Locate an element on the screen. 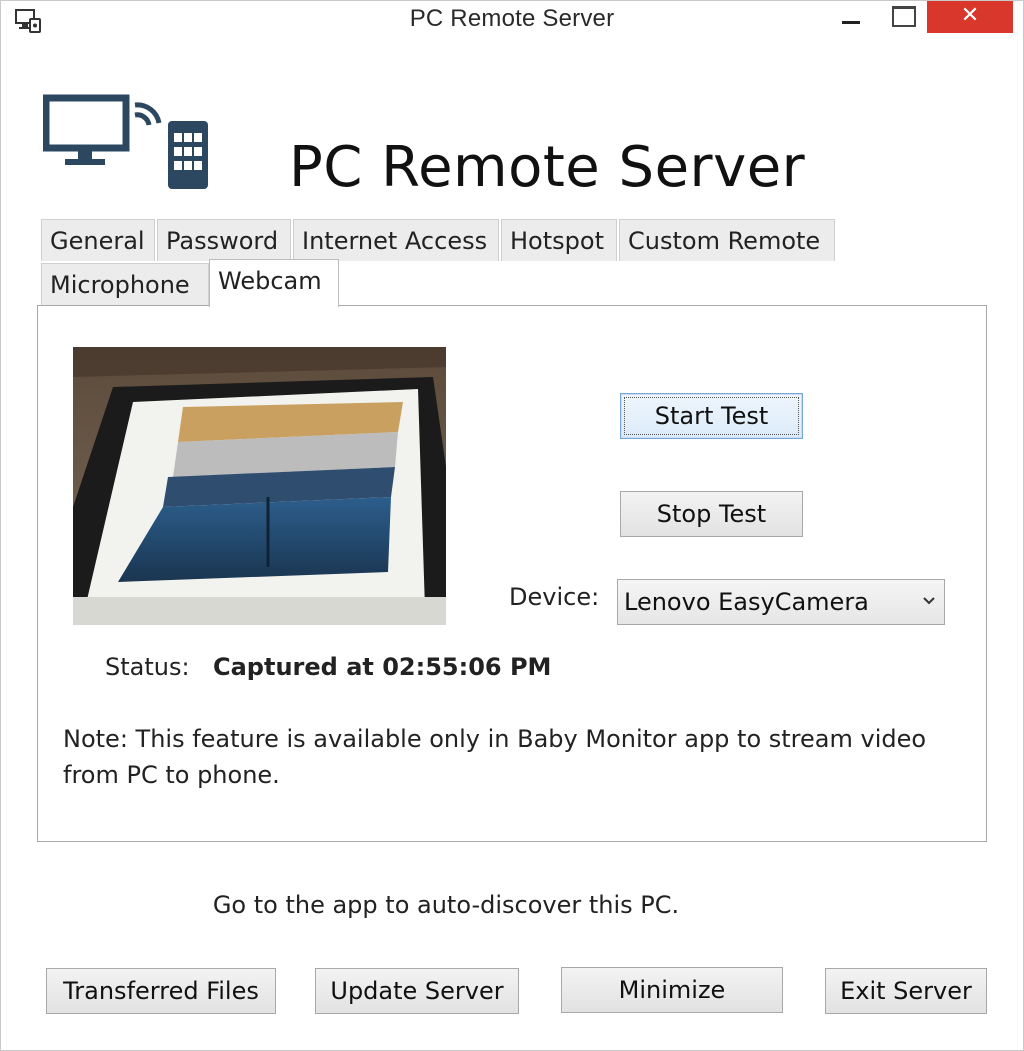  exit-server-button: Exit Server is located at coordinates (906, 991).